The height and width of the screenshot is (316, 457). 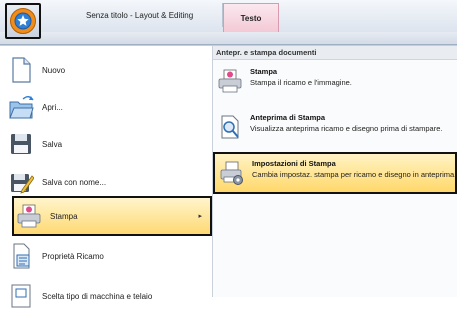 What do you see at coordinates (64, 216) in the screenshot?
I see `menu-item-label: Stampa` at bounding box center [64, 216].